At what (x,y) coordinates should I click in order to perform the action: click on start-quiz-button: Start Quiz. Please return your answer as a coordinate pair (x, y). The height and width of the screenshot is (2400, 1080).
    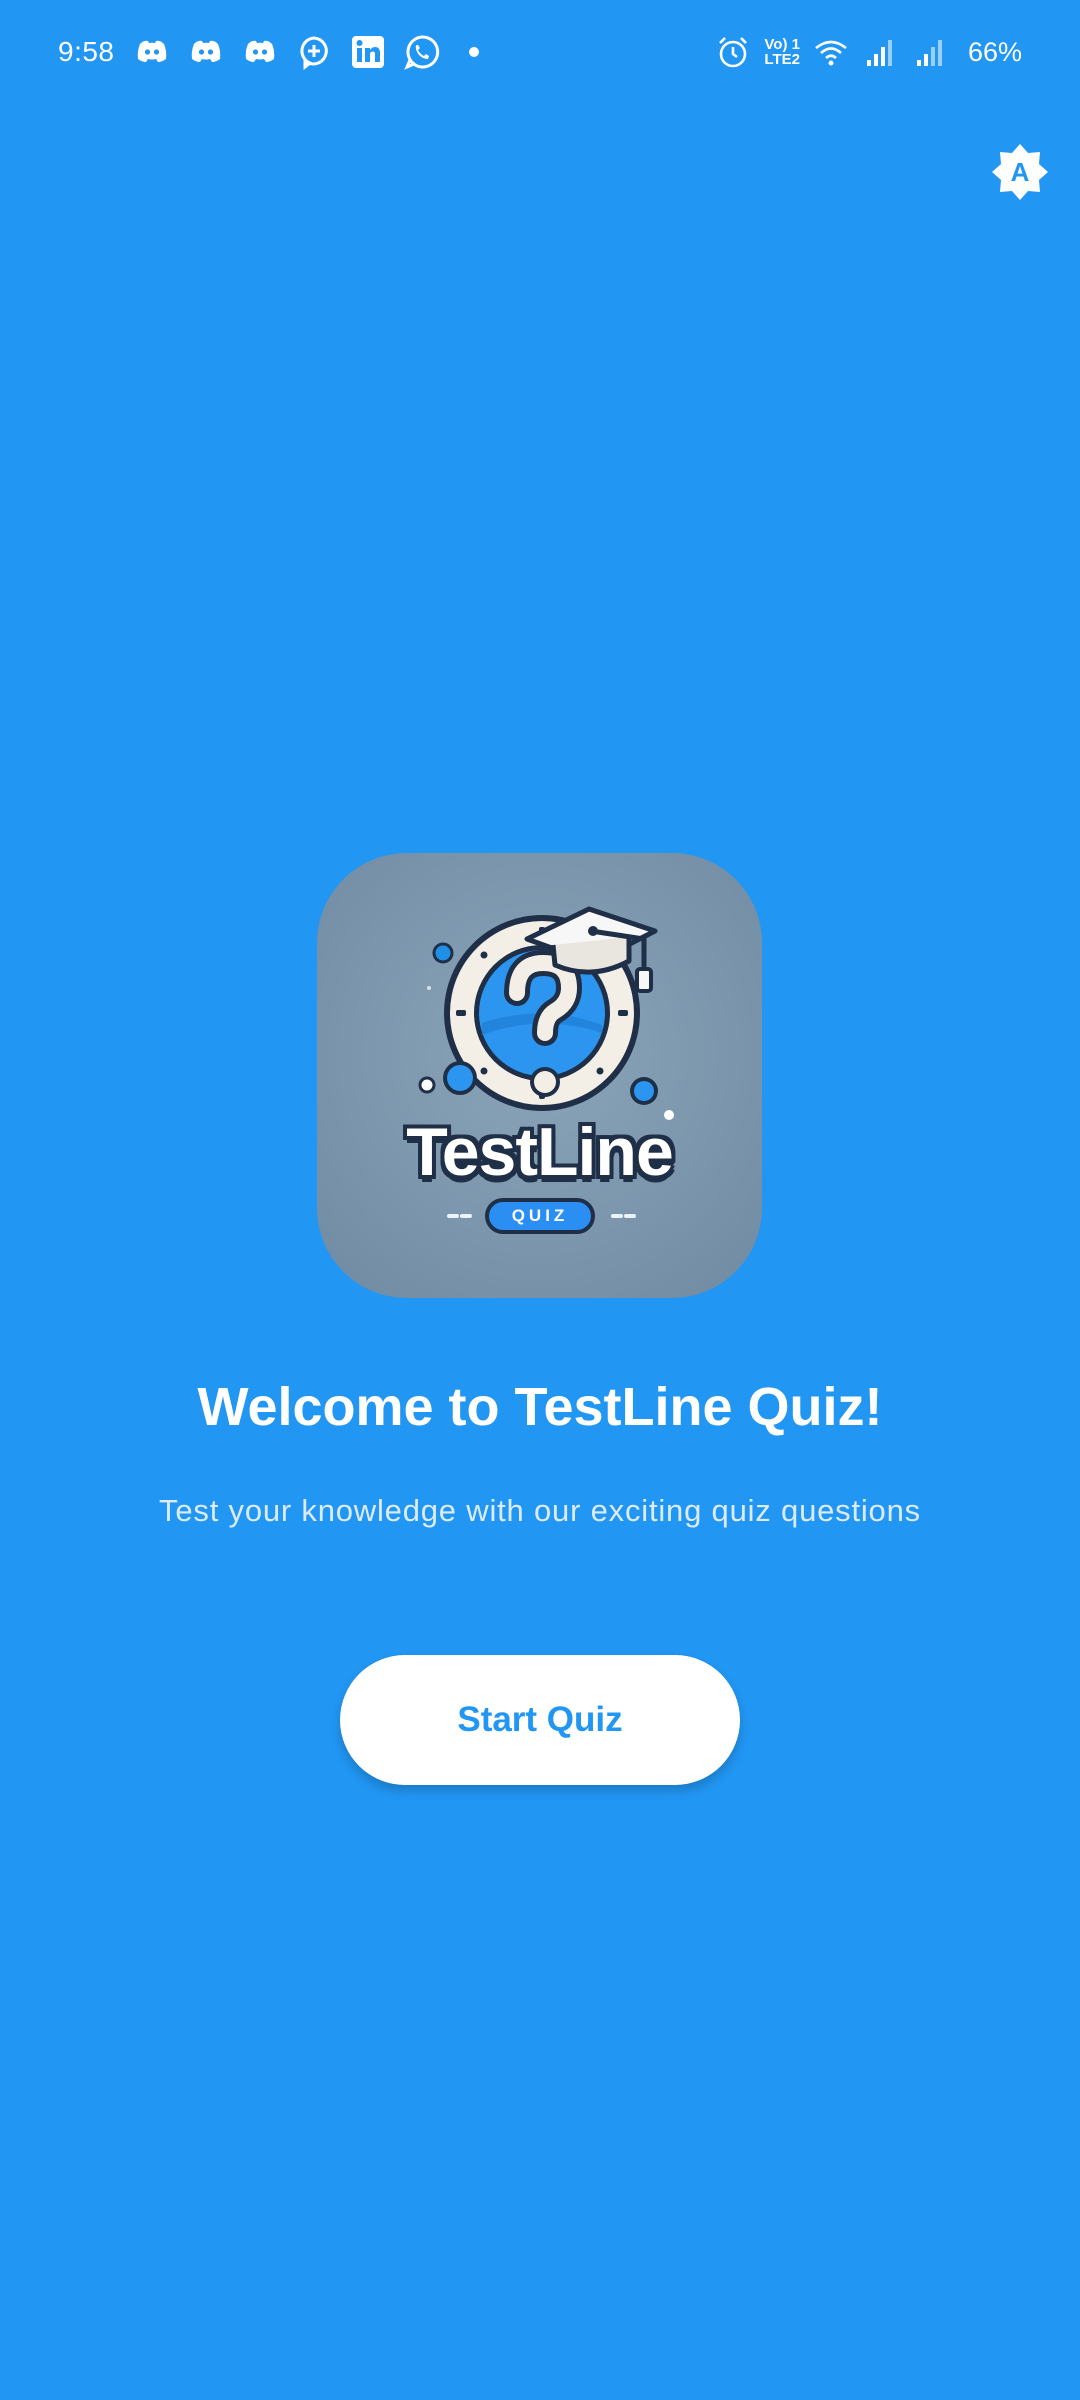
    Looking at the image, I should click on (540, 1720).